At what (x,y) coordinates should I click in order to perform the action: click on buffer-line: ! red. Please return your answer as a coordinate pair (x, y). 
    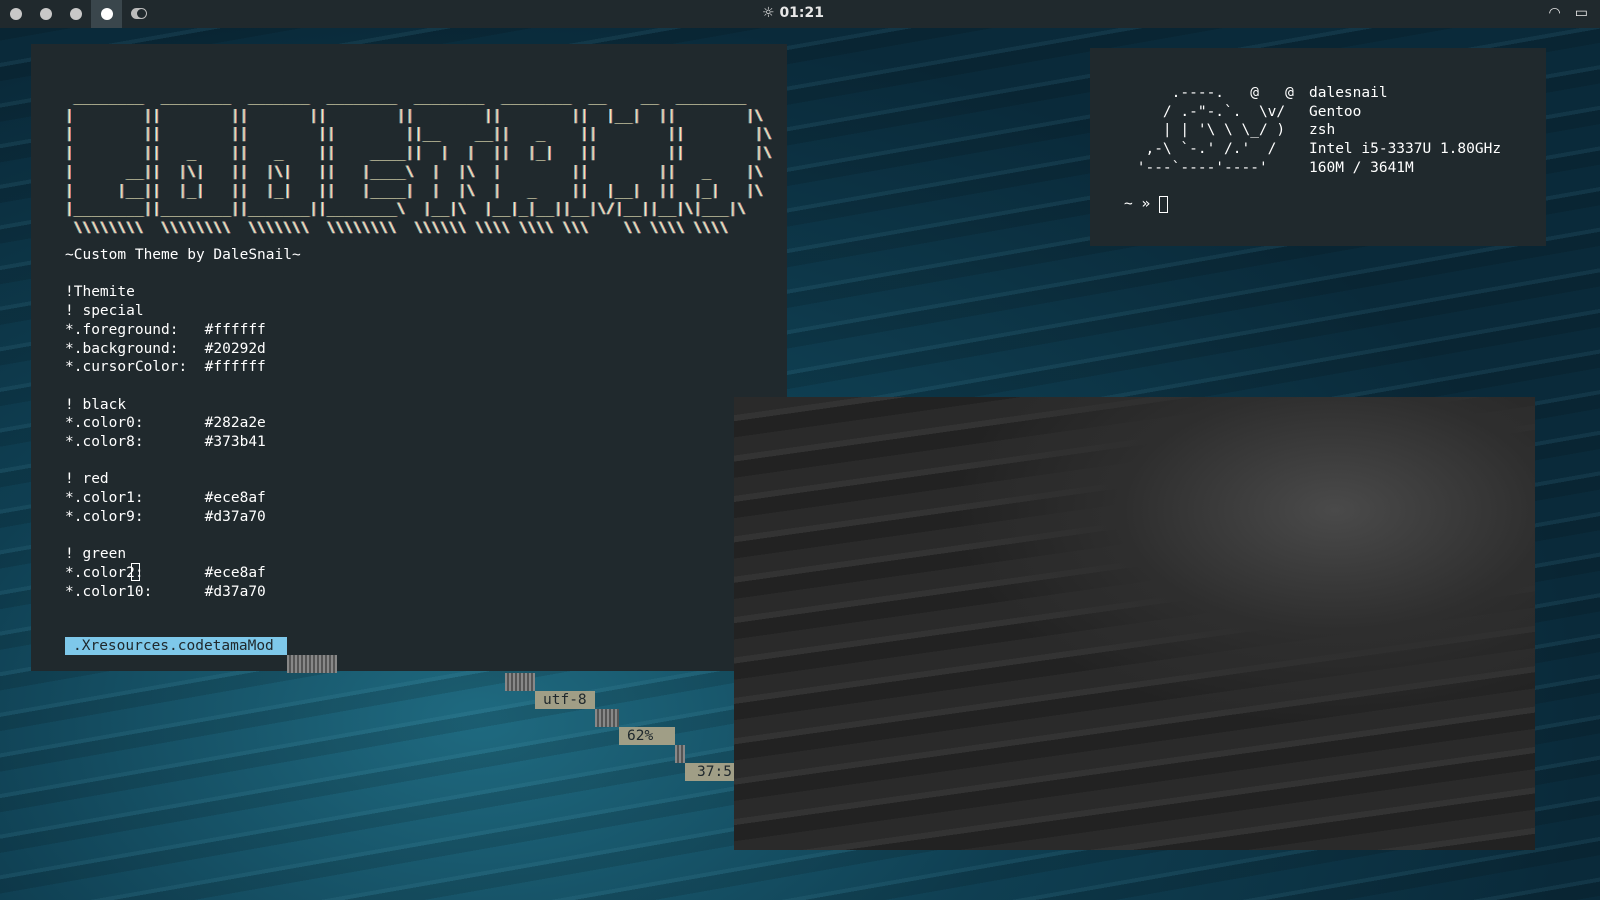
    Looking at the image, I should click on (87, 479).